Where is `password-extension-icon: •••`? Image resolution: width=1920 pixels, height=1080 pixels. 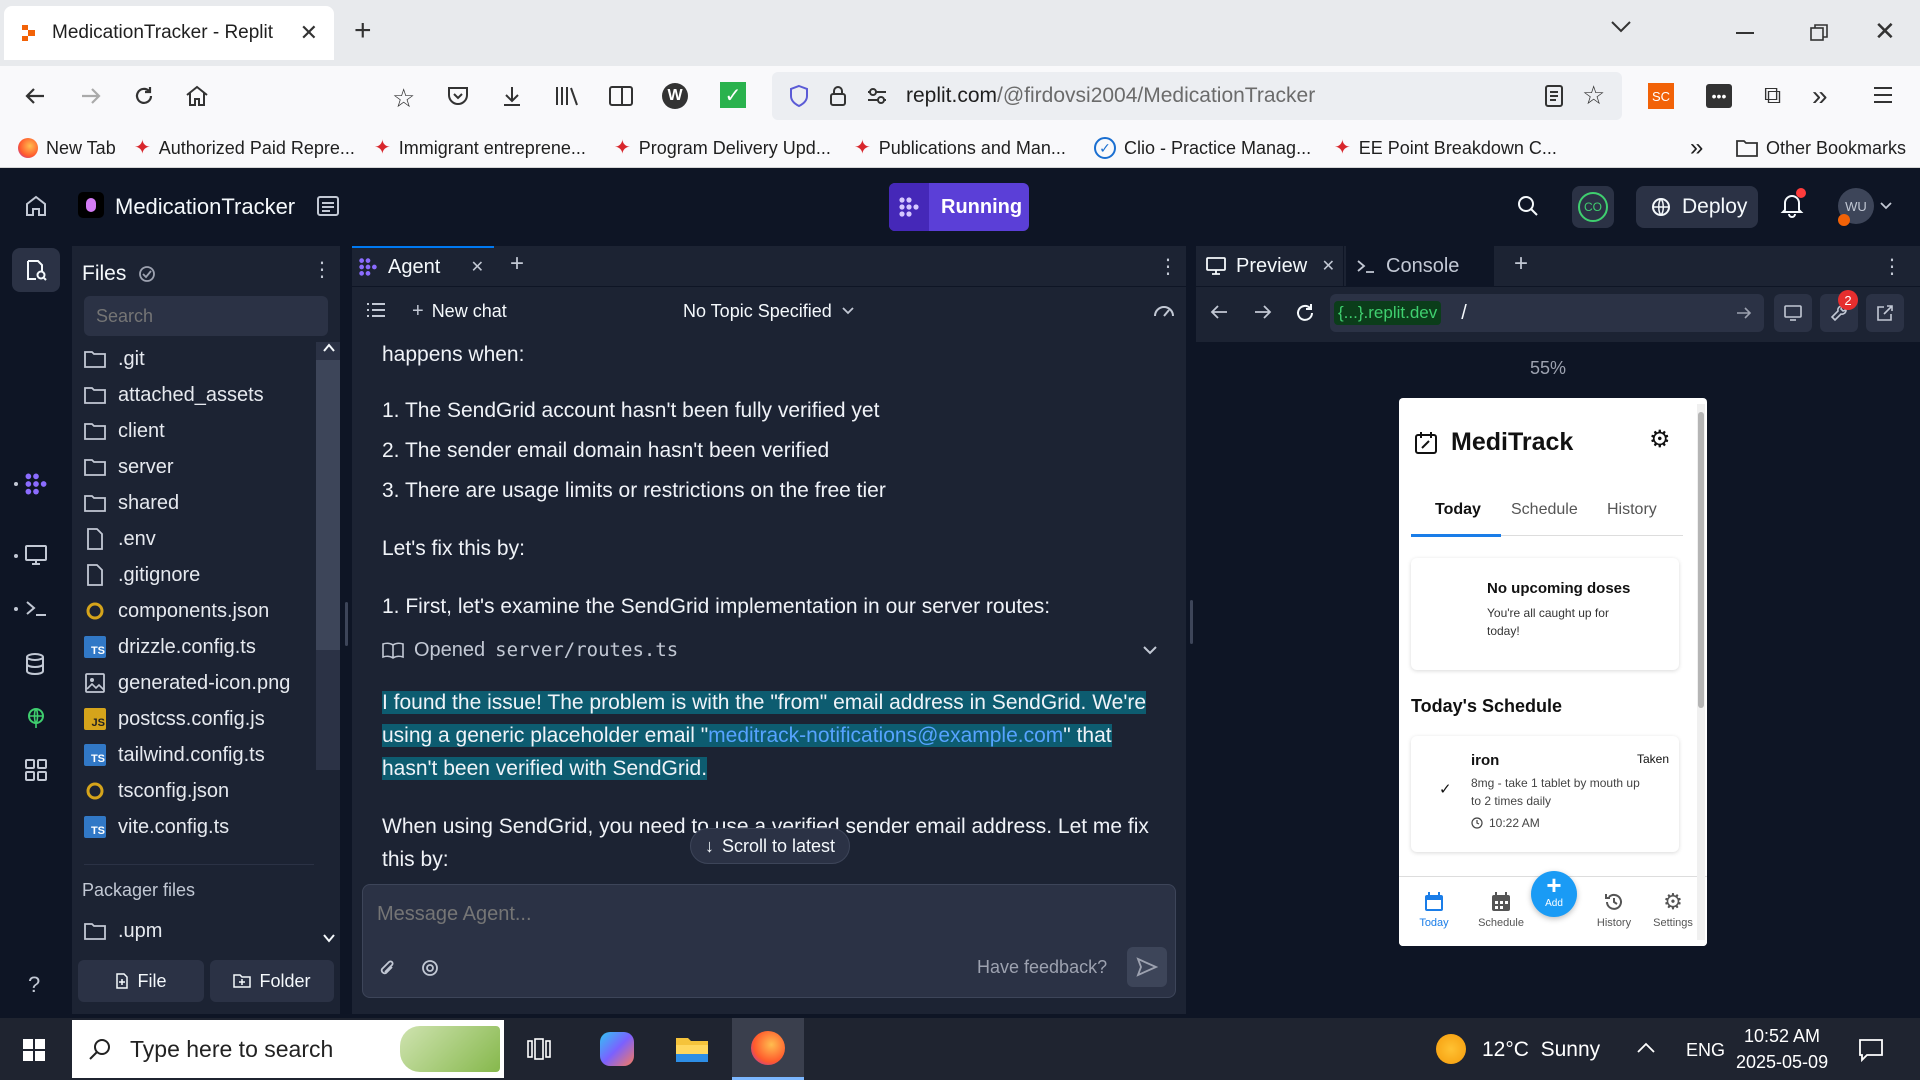 password-extension-icon: ••• is located at coordinates (1719, 96).